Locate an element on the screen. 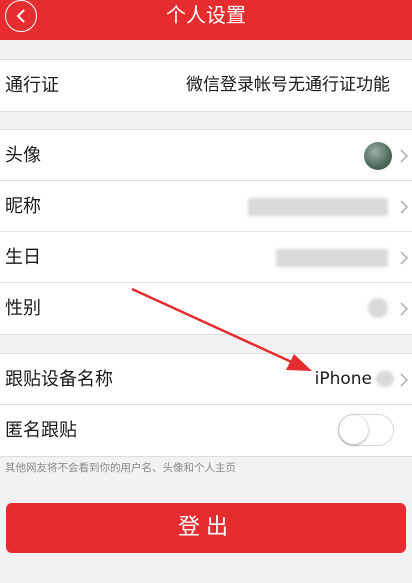 The height and width of the screenshot is (583, 412). birthday-row: 生日 is located at coordinates (206, 257).